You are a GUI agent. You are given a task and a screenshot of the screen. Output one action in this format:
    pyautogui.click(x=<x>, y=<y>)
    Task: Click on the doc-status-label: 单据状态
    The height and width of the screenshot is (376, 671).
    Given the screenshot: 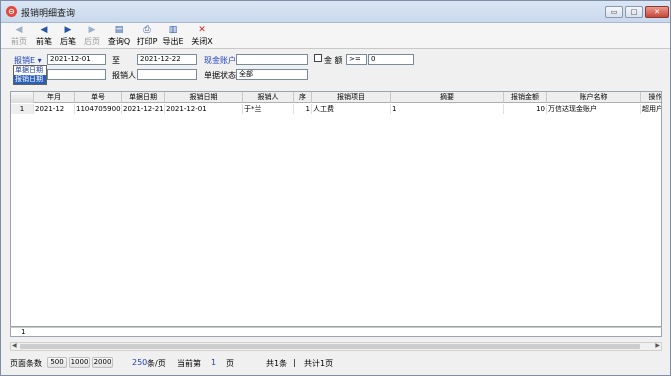 What is the action you would take?
    pyautogui.click(x=220, y=75)
    